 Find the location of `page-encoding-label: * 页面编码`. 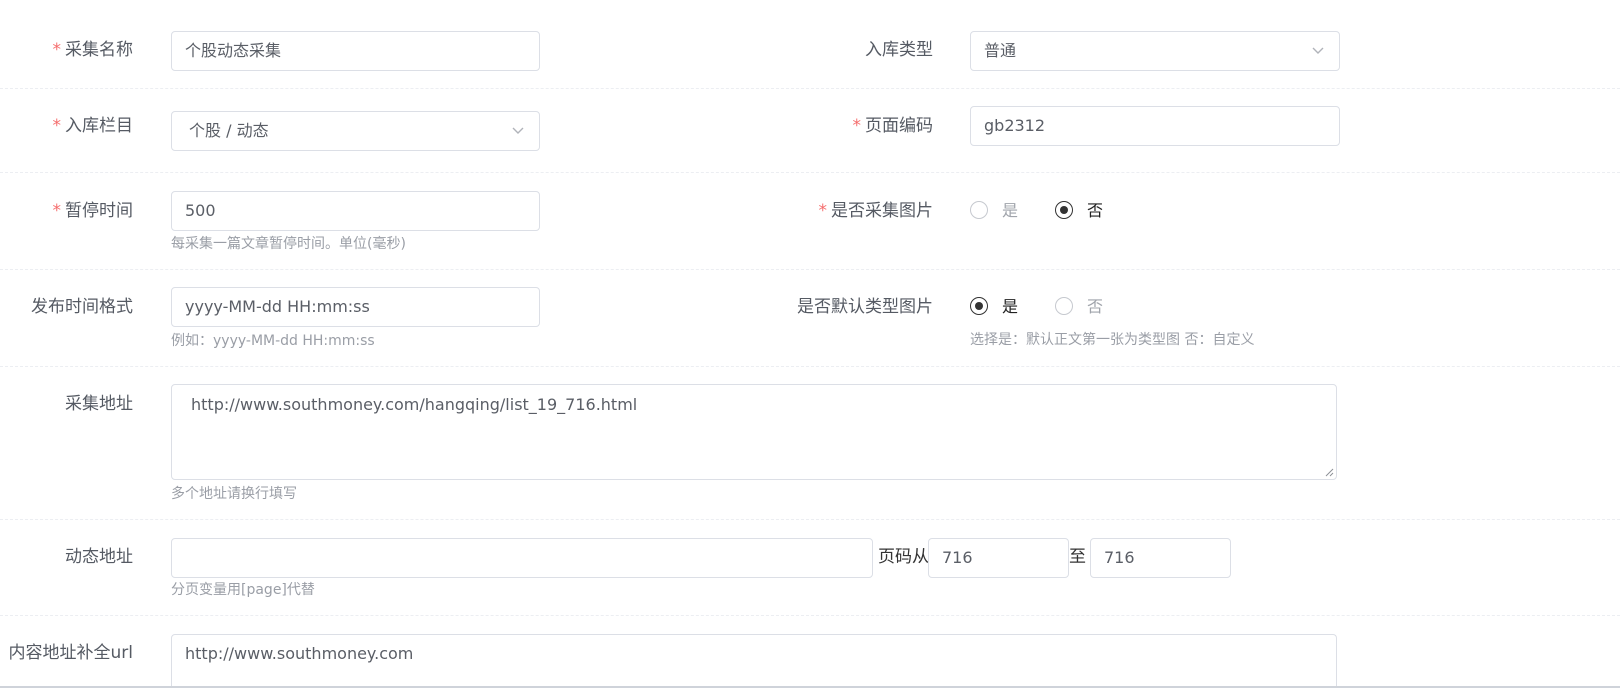

page-encoding-label: * 页面编码 is located at coordinates (893, 126).